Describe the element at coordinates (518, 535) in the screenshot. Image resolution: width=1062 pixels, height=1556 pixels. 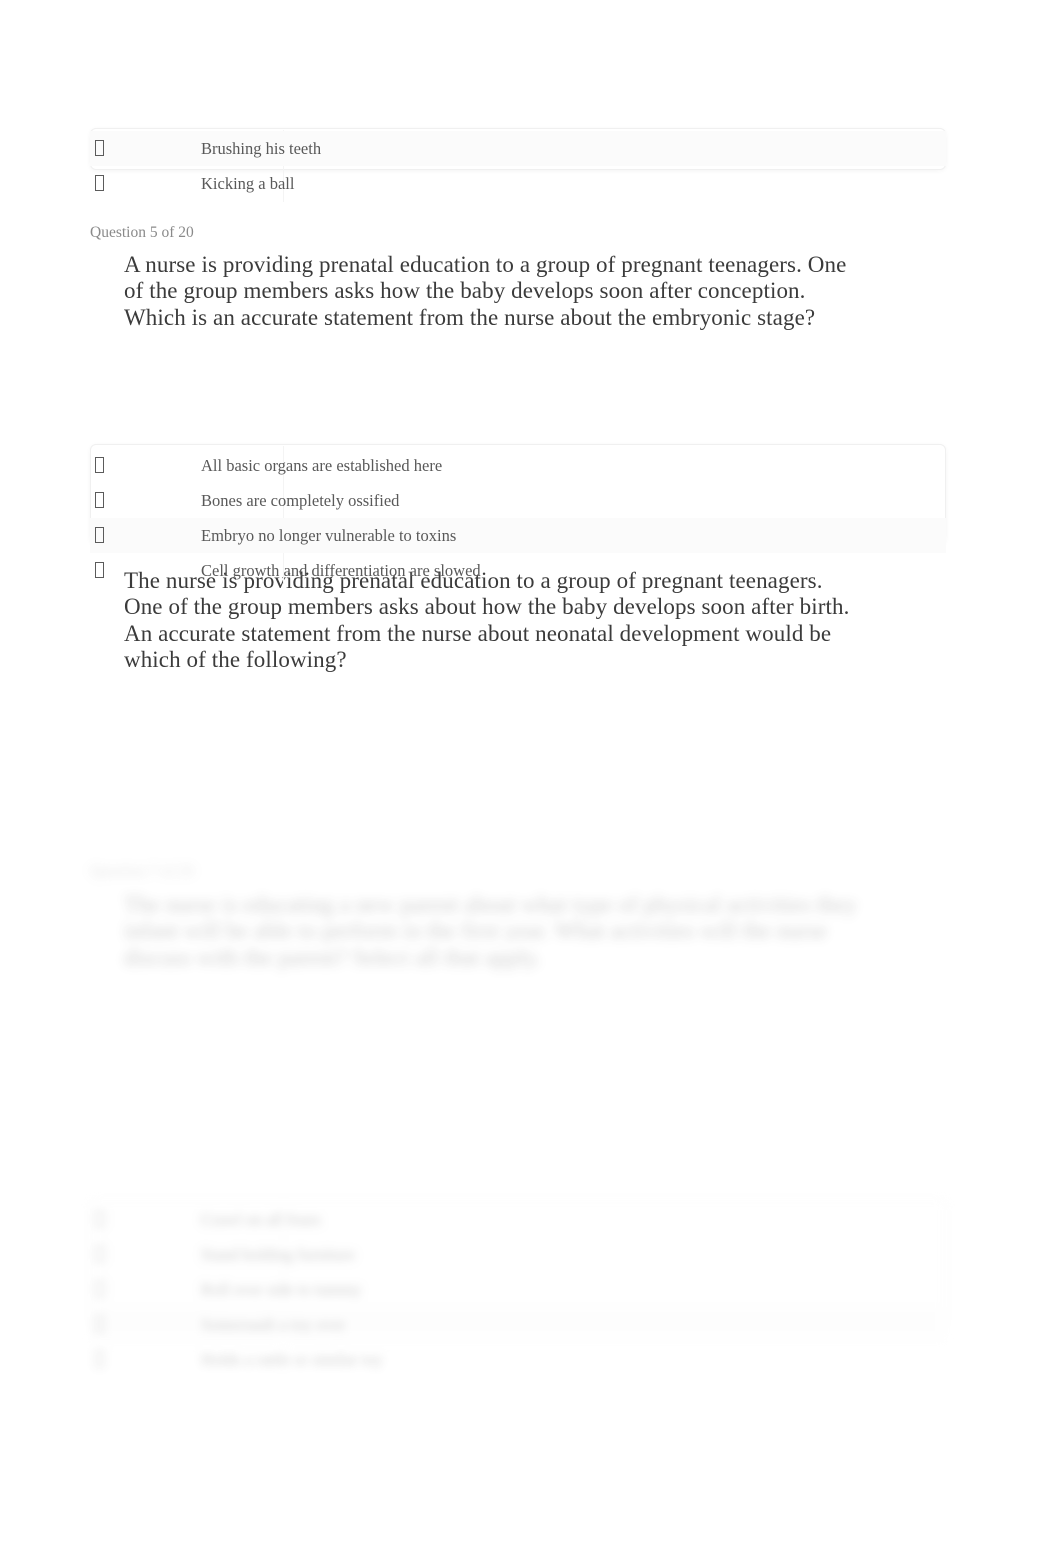
I see `option-row: Embryo no longer vulnerable to toxins` at that location.